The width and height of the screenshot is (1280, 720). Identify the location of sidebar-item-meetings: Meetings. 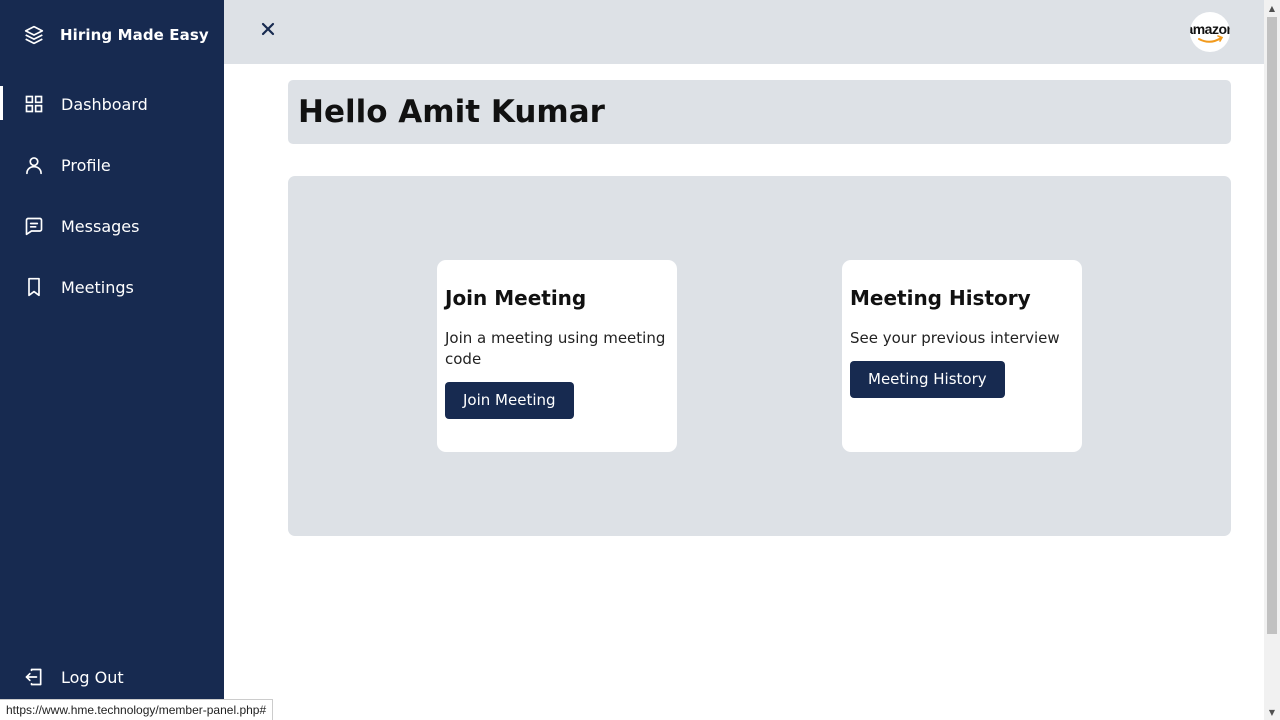
(112, 287).